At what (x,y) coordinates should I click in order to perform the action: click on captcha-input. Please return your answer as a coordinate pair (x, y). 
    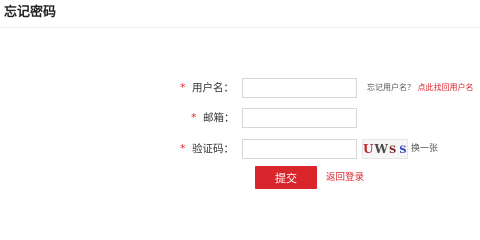
    Looking at the image, I should click on (299, 149).